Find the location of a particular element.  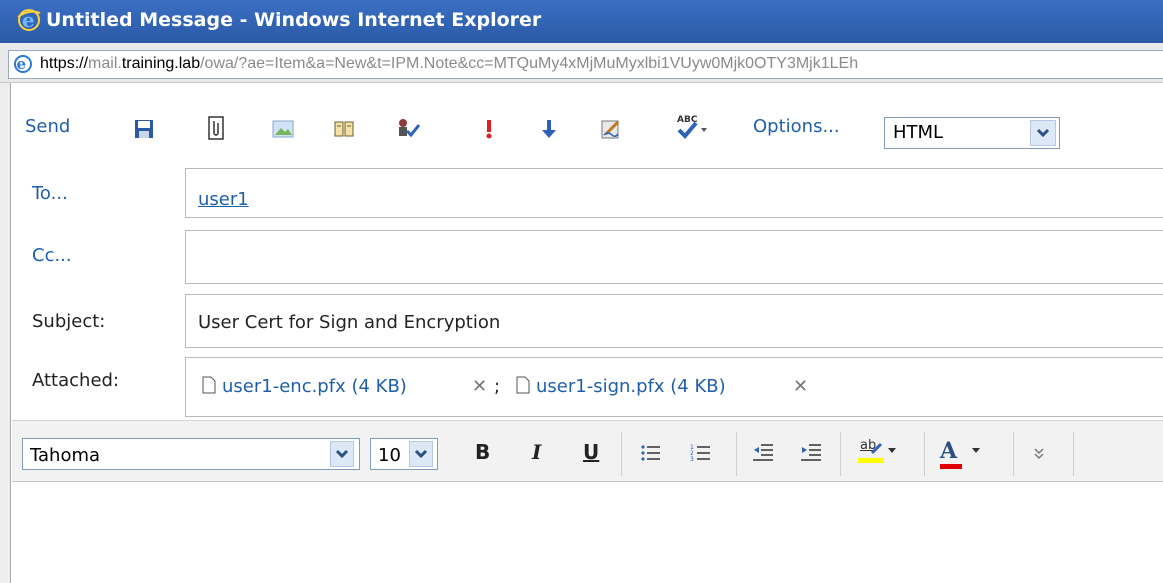

attached-label: Attached: is located at coordinates (76, 380).